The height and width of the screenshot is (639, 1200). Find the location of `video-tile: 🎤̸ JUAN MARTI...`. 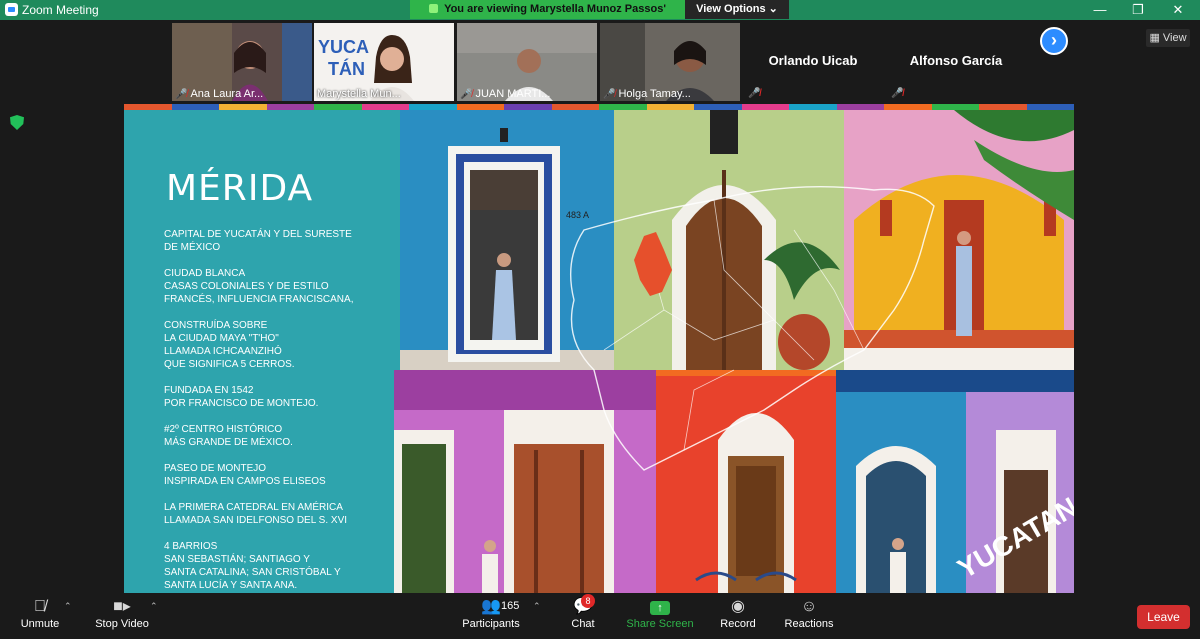

video-tile: 🎤̸ JUAN MARTI... is located at coordinates (527, 62).